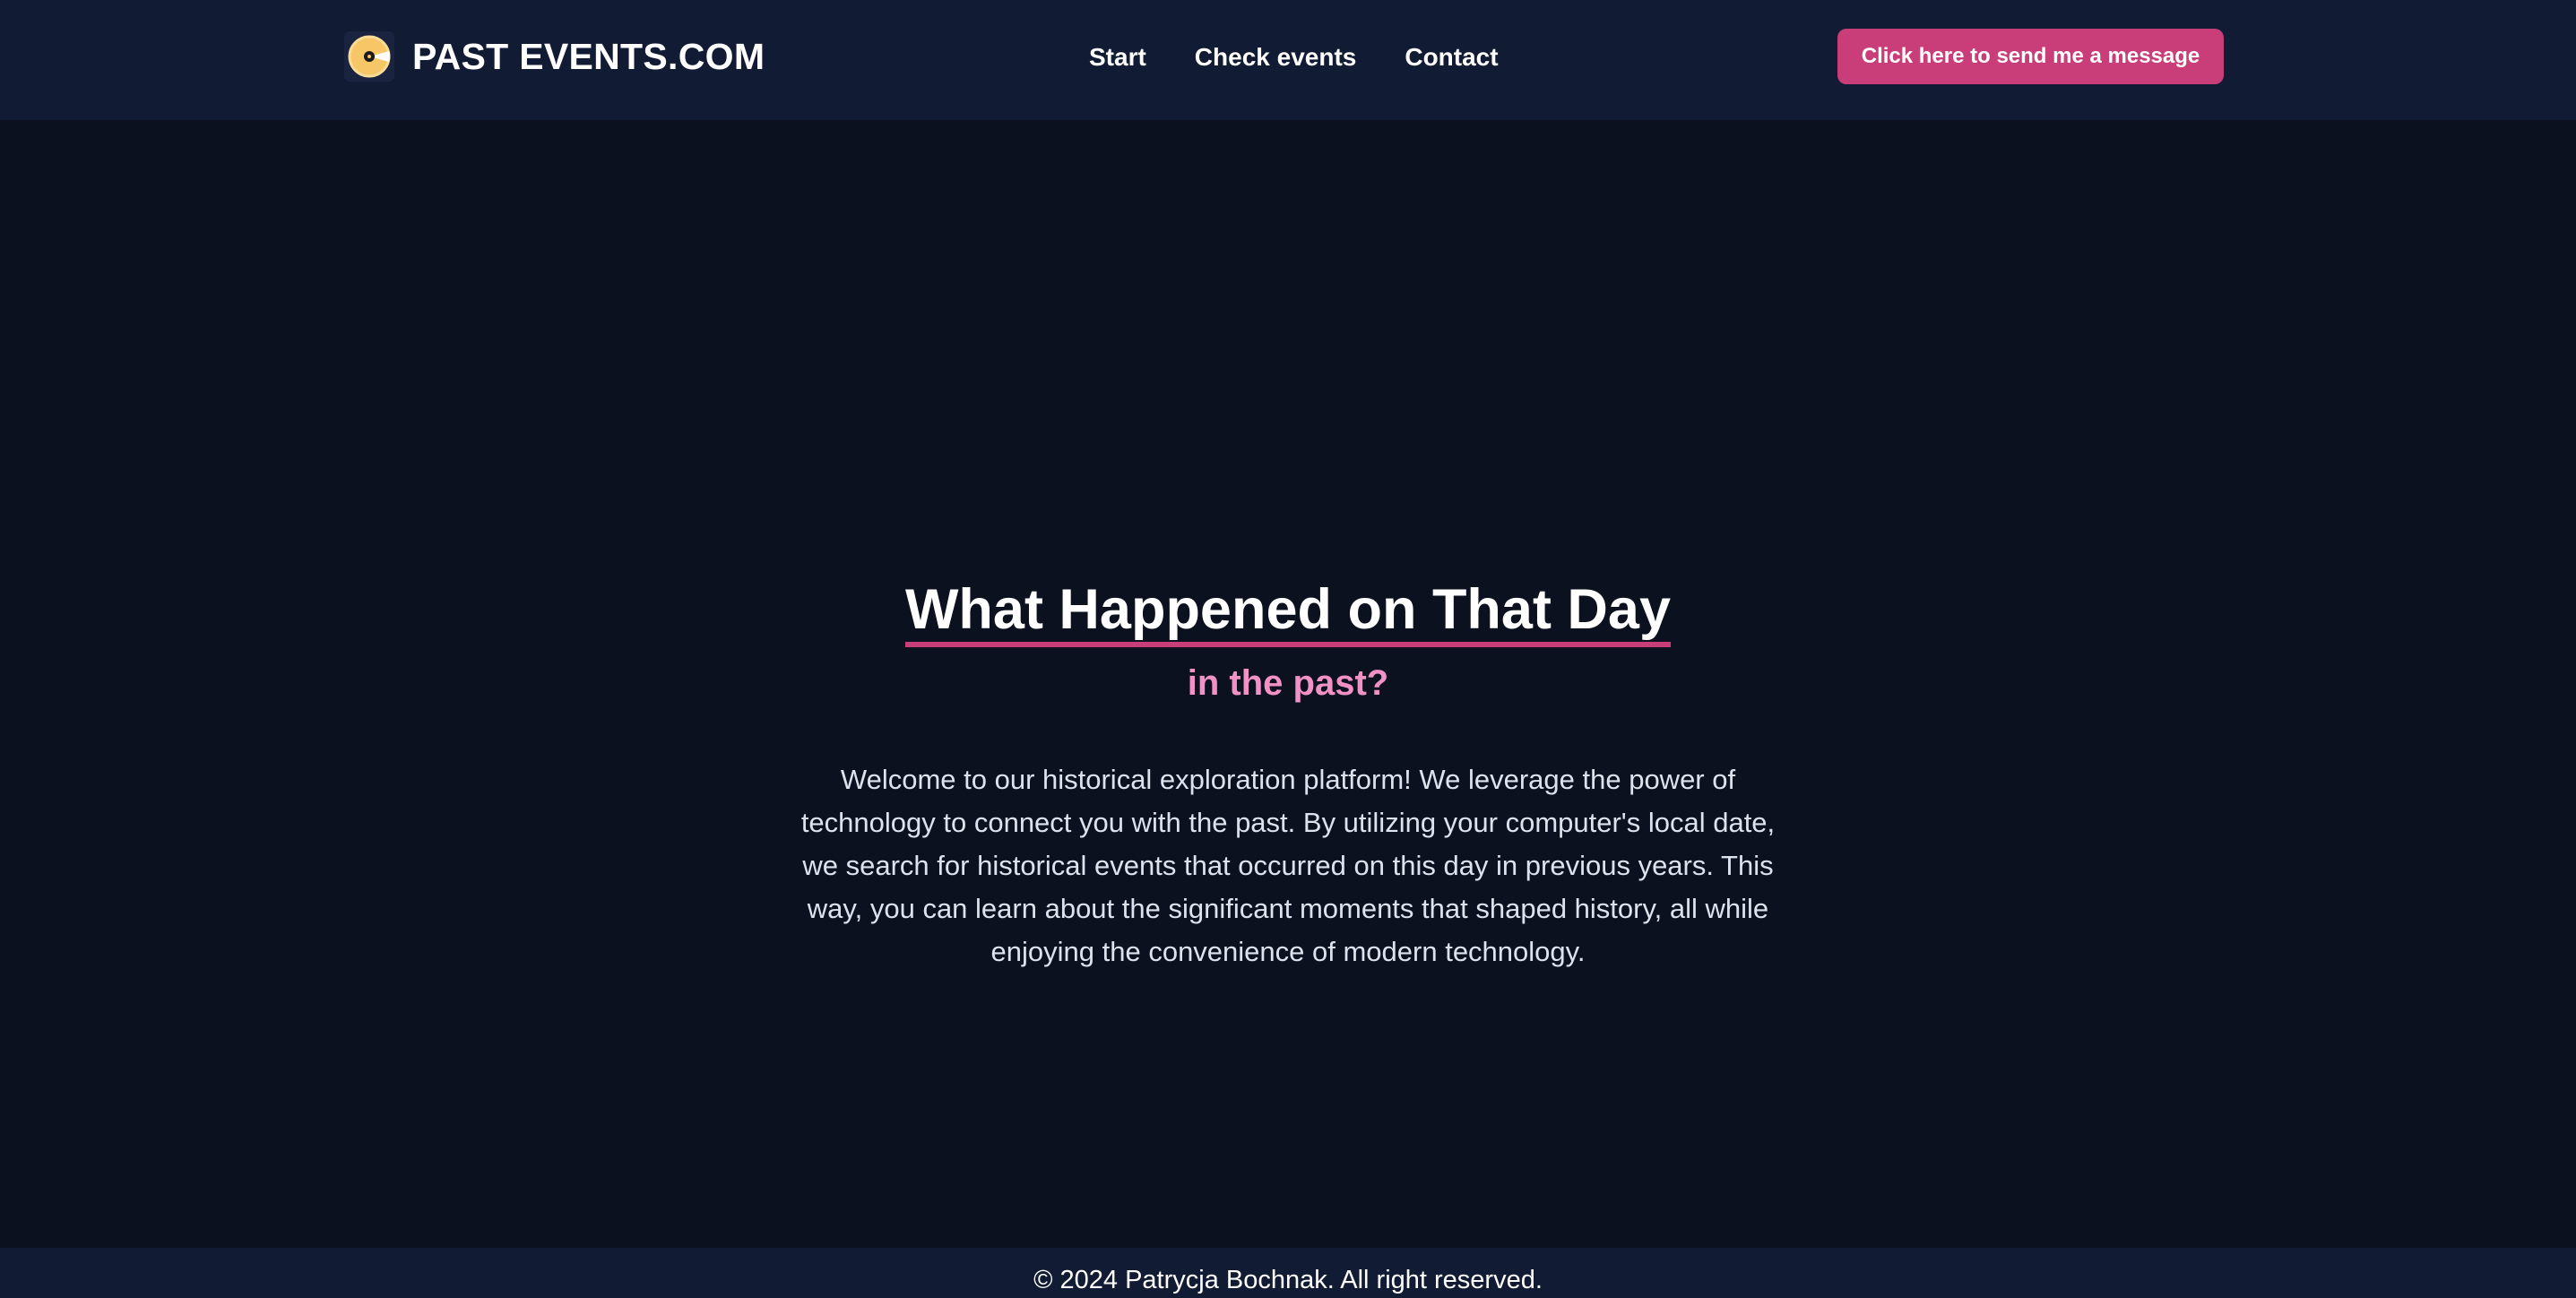 This screenshot has width=2576, height=1298. Describe the element at coordinates (1117, 57) in the screenshot. I see `nav-start: Start` at that location.